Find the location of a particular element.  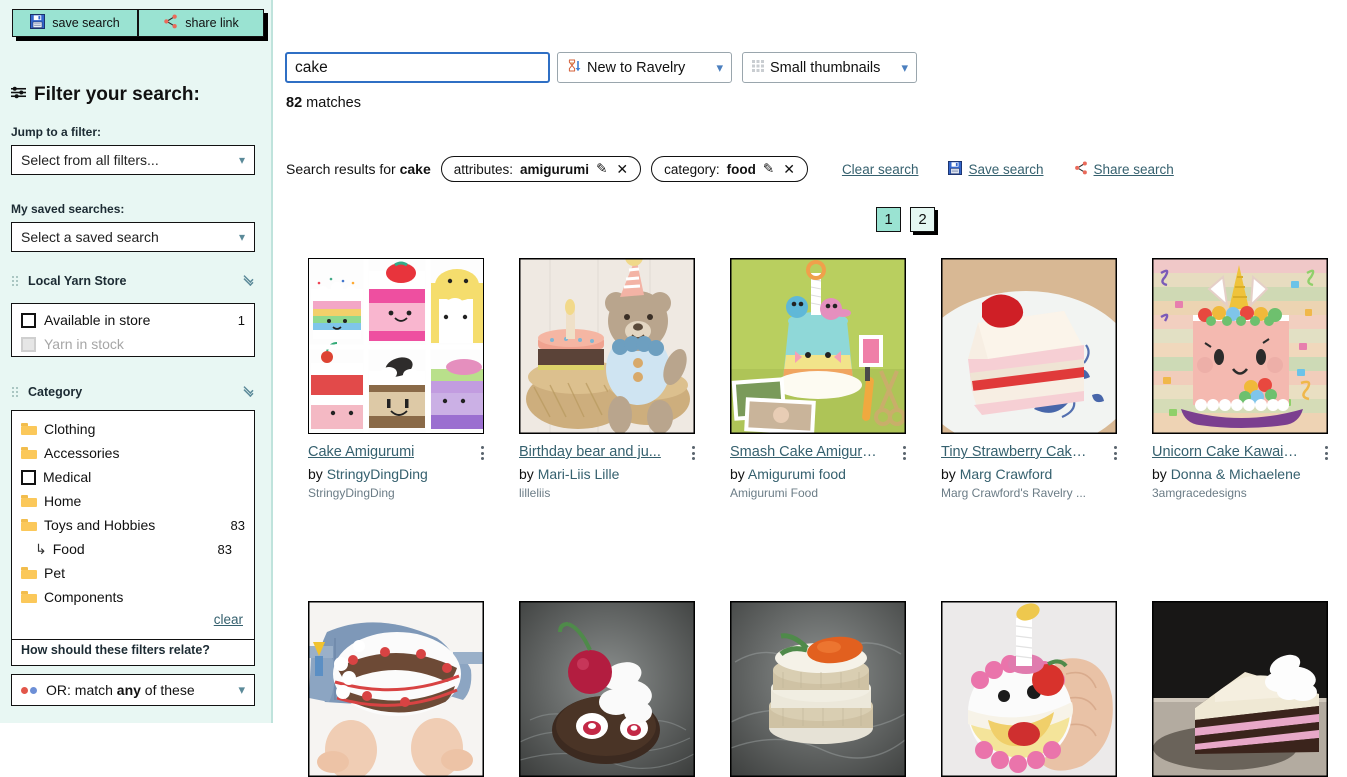

category-row-food: ↳ Food 83 is located at coordinates (133, 549).